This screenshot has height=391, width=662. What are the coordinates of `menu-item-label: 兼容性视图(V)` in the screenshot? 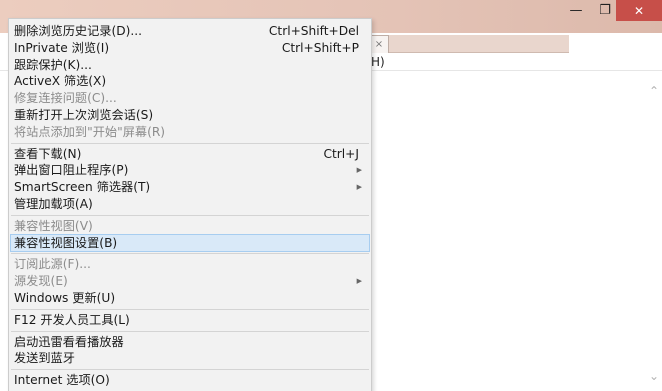 It's located at (53, 225).